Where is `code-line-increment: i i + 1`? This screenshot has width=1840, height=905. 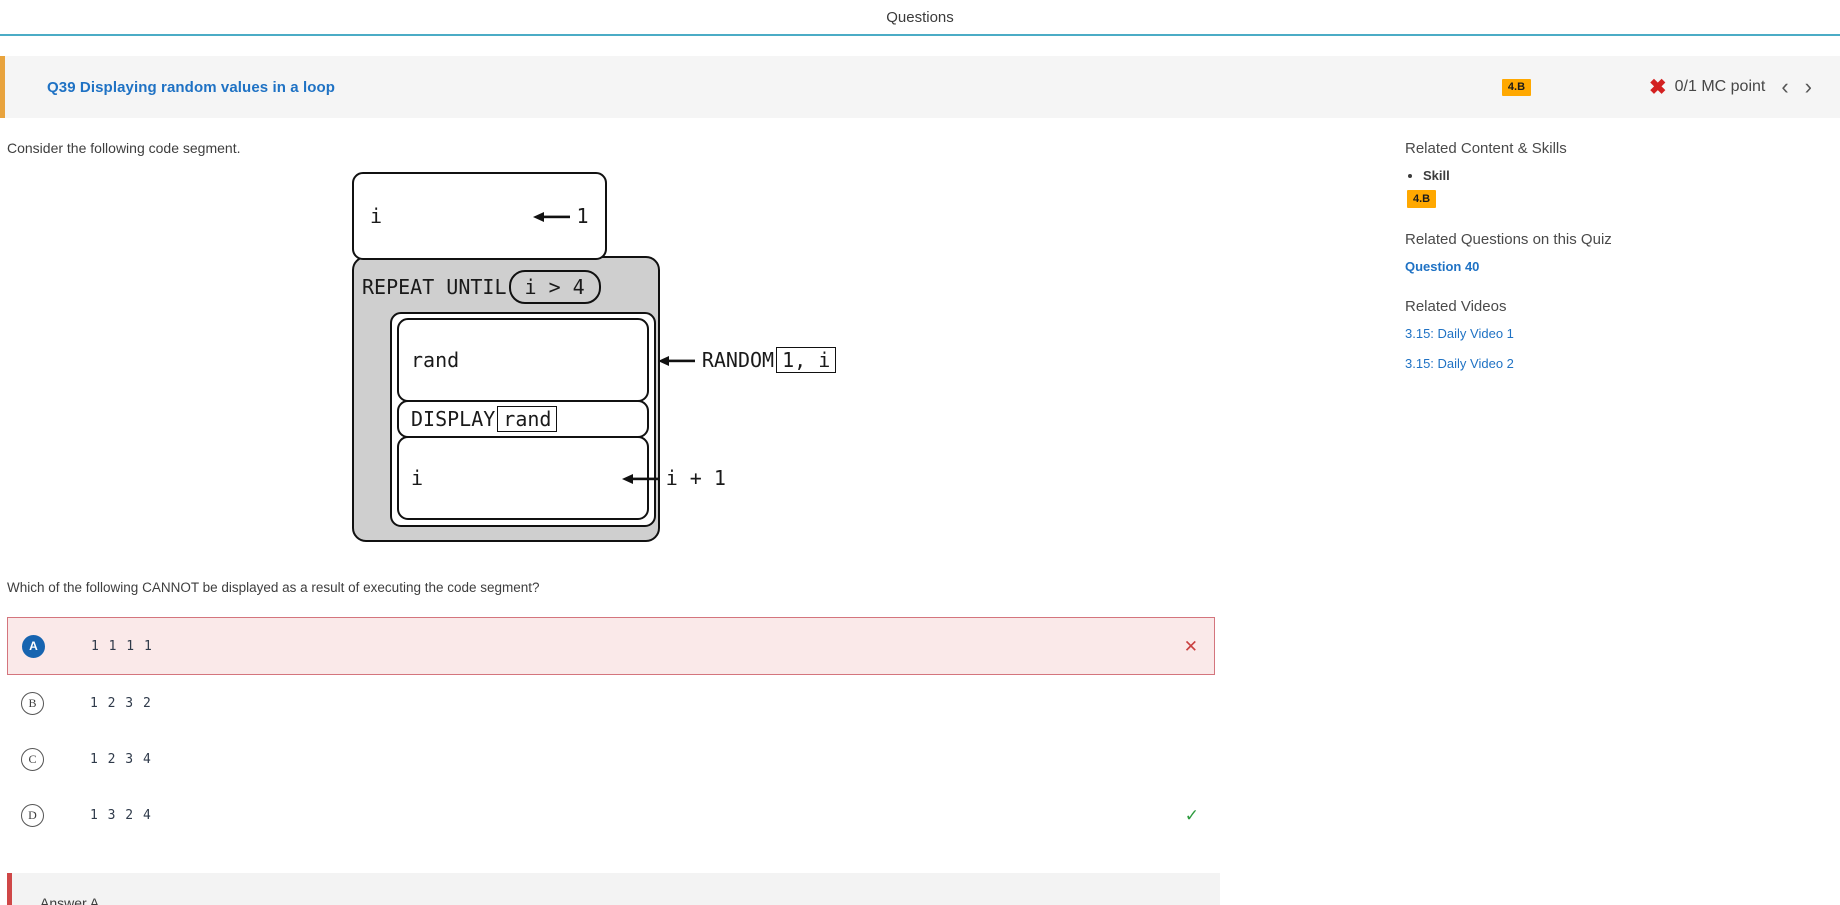 code-line-increment: i i + 1 is located at coordinates (561, 478).